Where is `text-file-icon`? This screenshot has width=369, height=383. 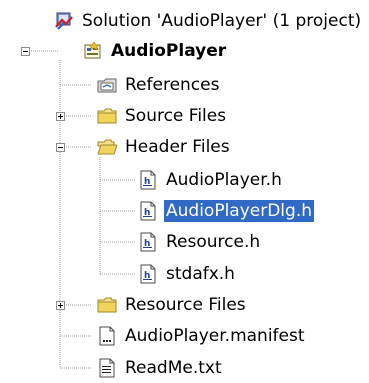
text-file-icon is located at coordinates (107, 368).